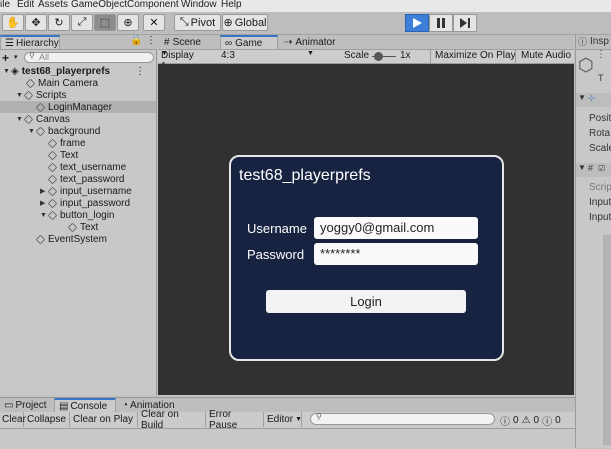  I want to click on tab-game: ∞ Game, so click(249, 42).